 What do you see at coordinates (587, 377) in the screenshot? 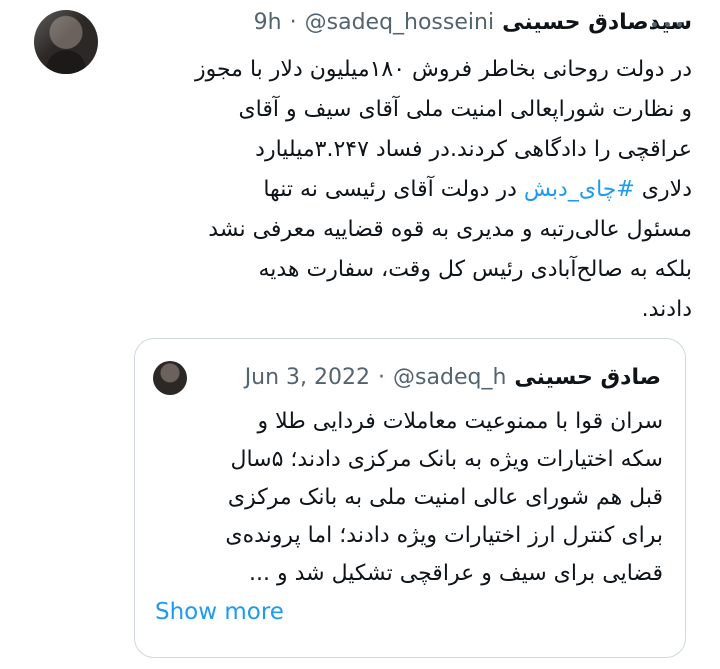
I see `quote-author-name: صادق حسینی` at bounding box center [587, 377].